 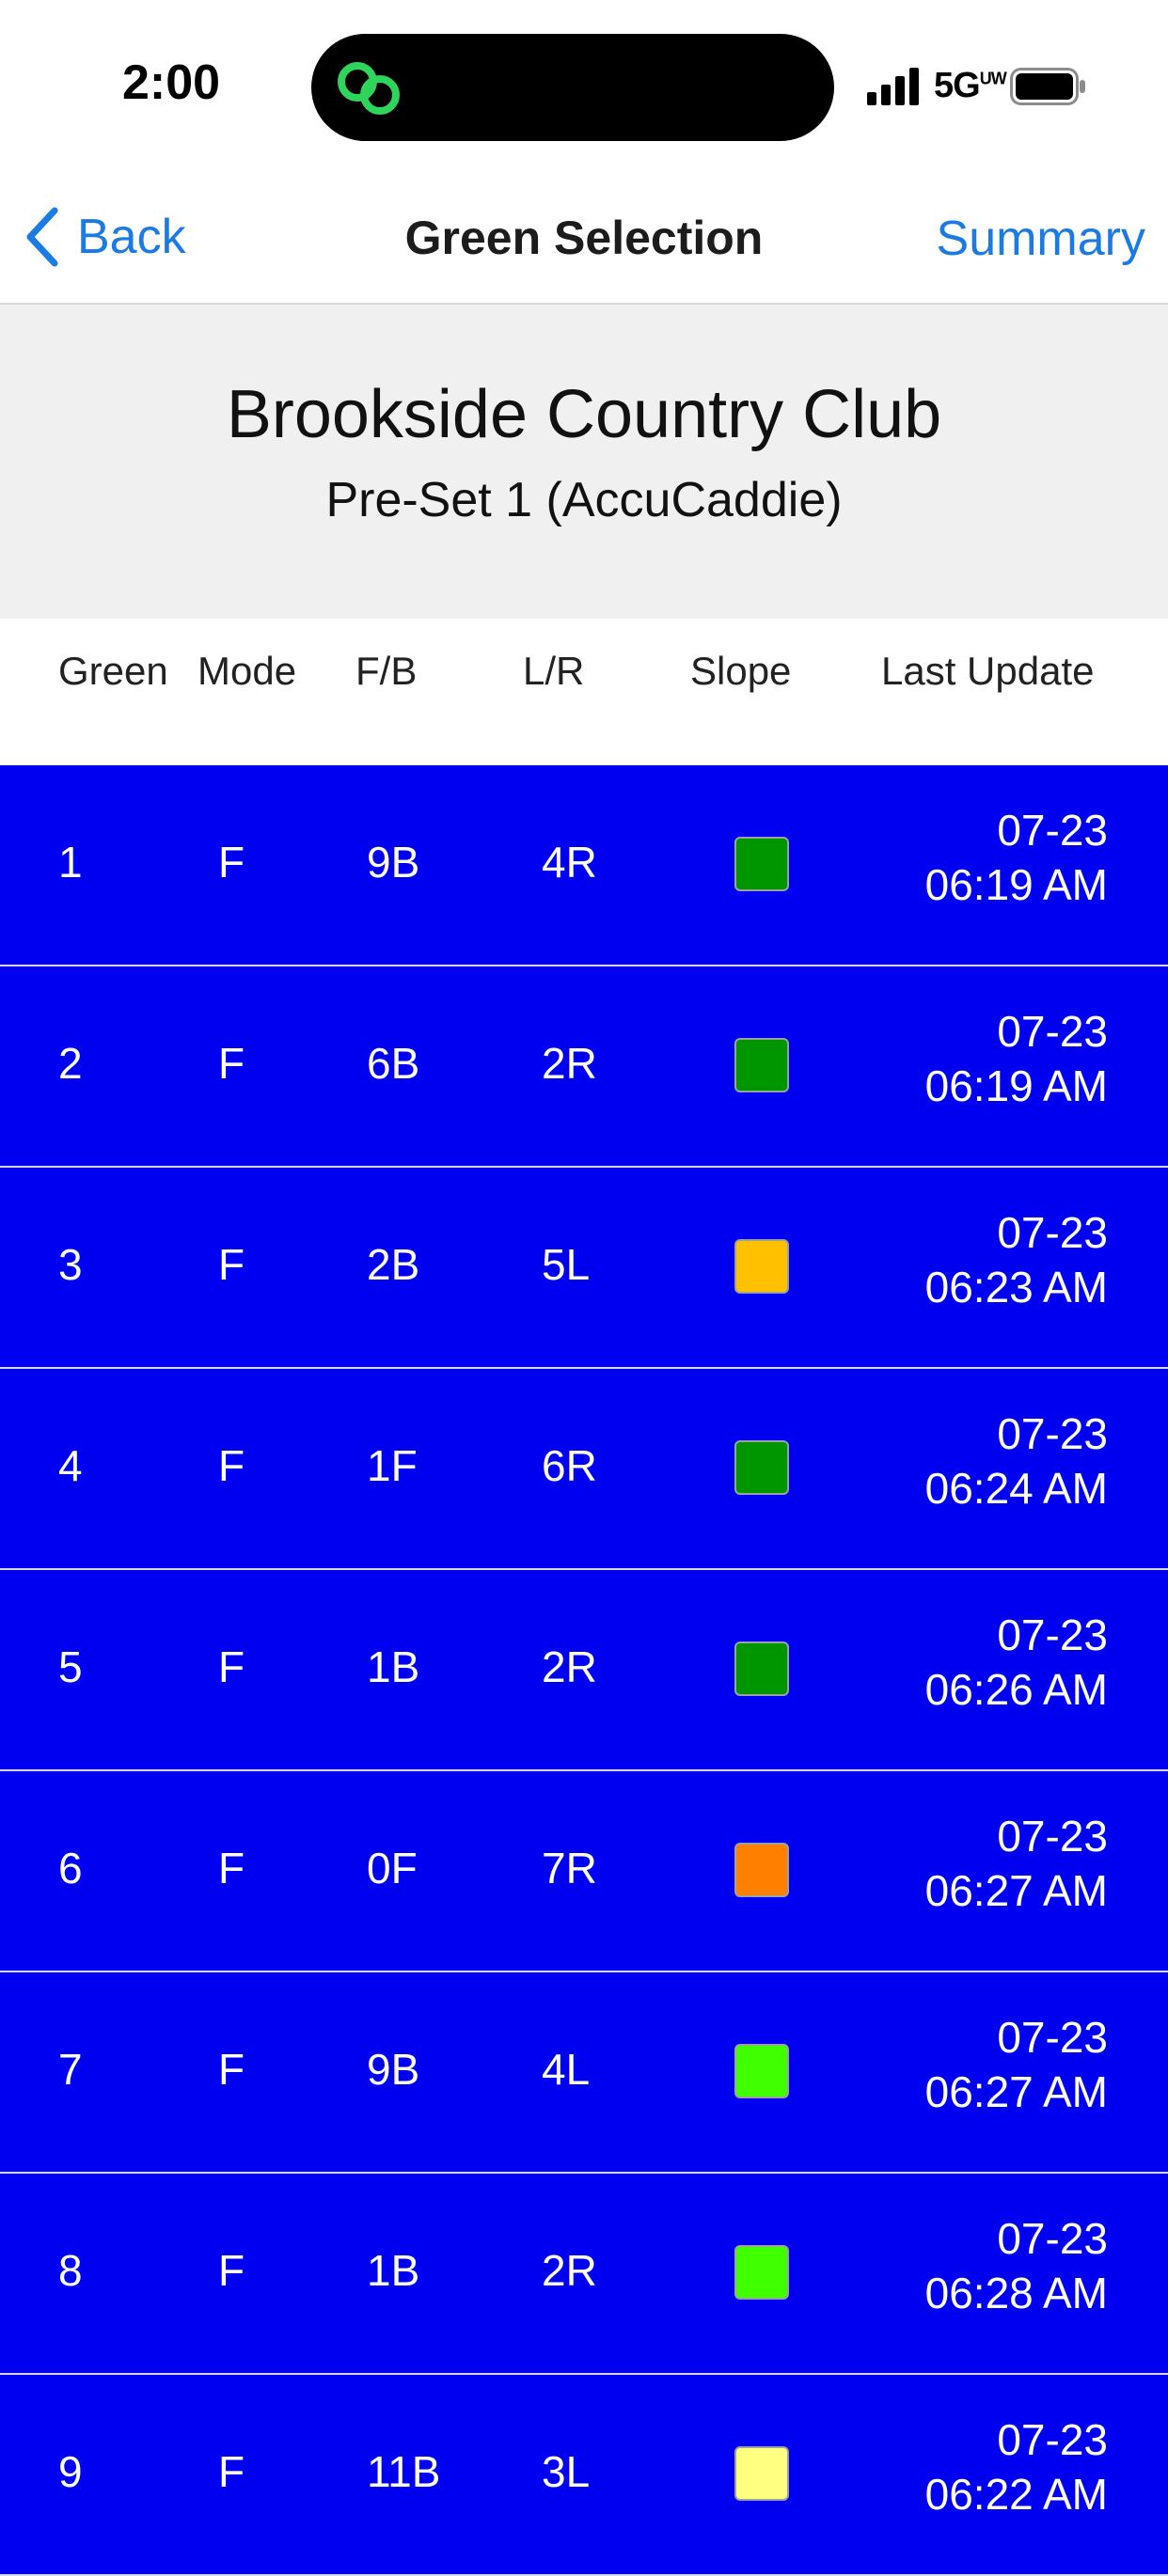 I want to click on table-row: 5 F 1B 2R 07-23 06:26 AM, so click(x=584, y=1671).